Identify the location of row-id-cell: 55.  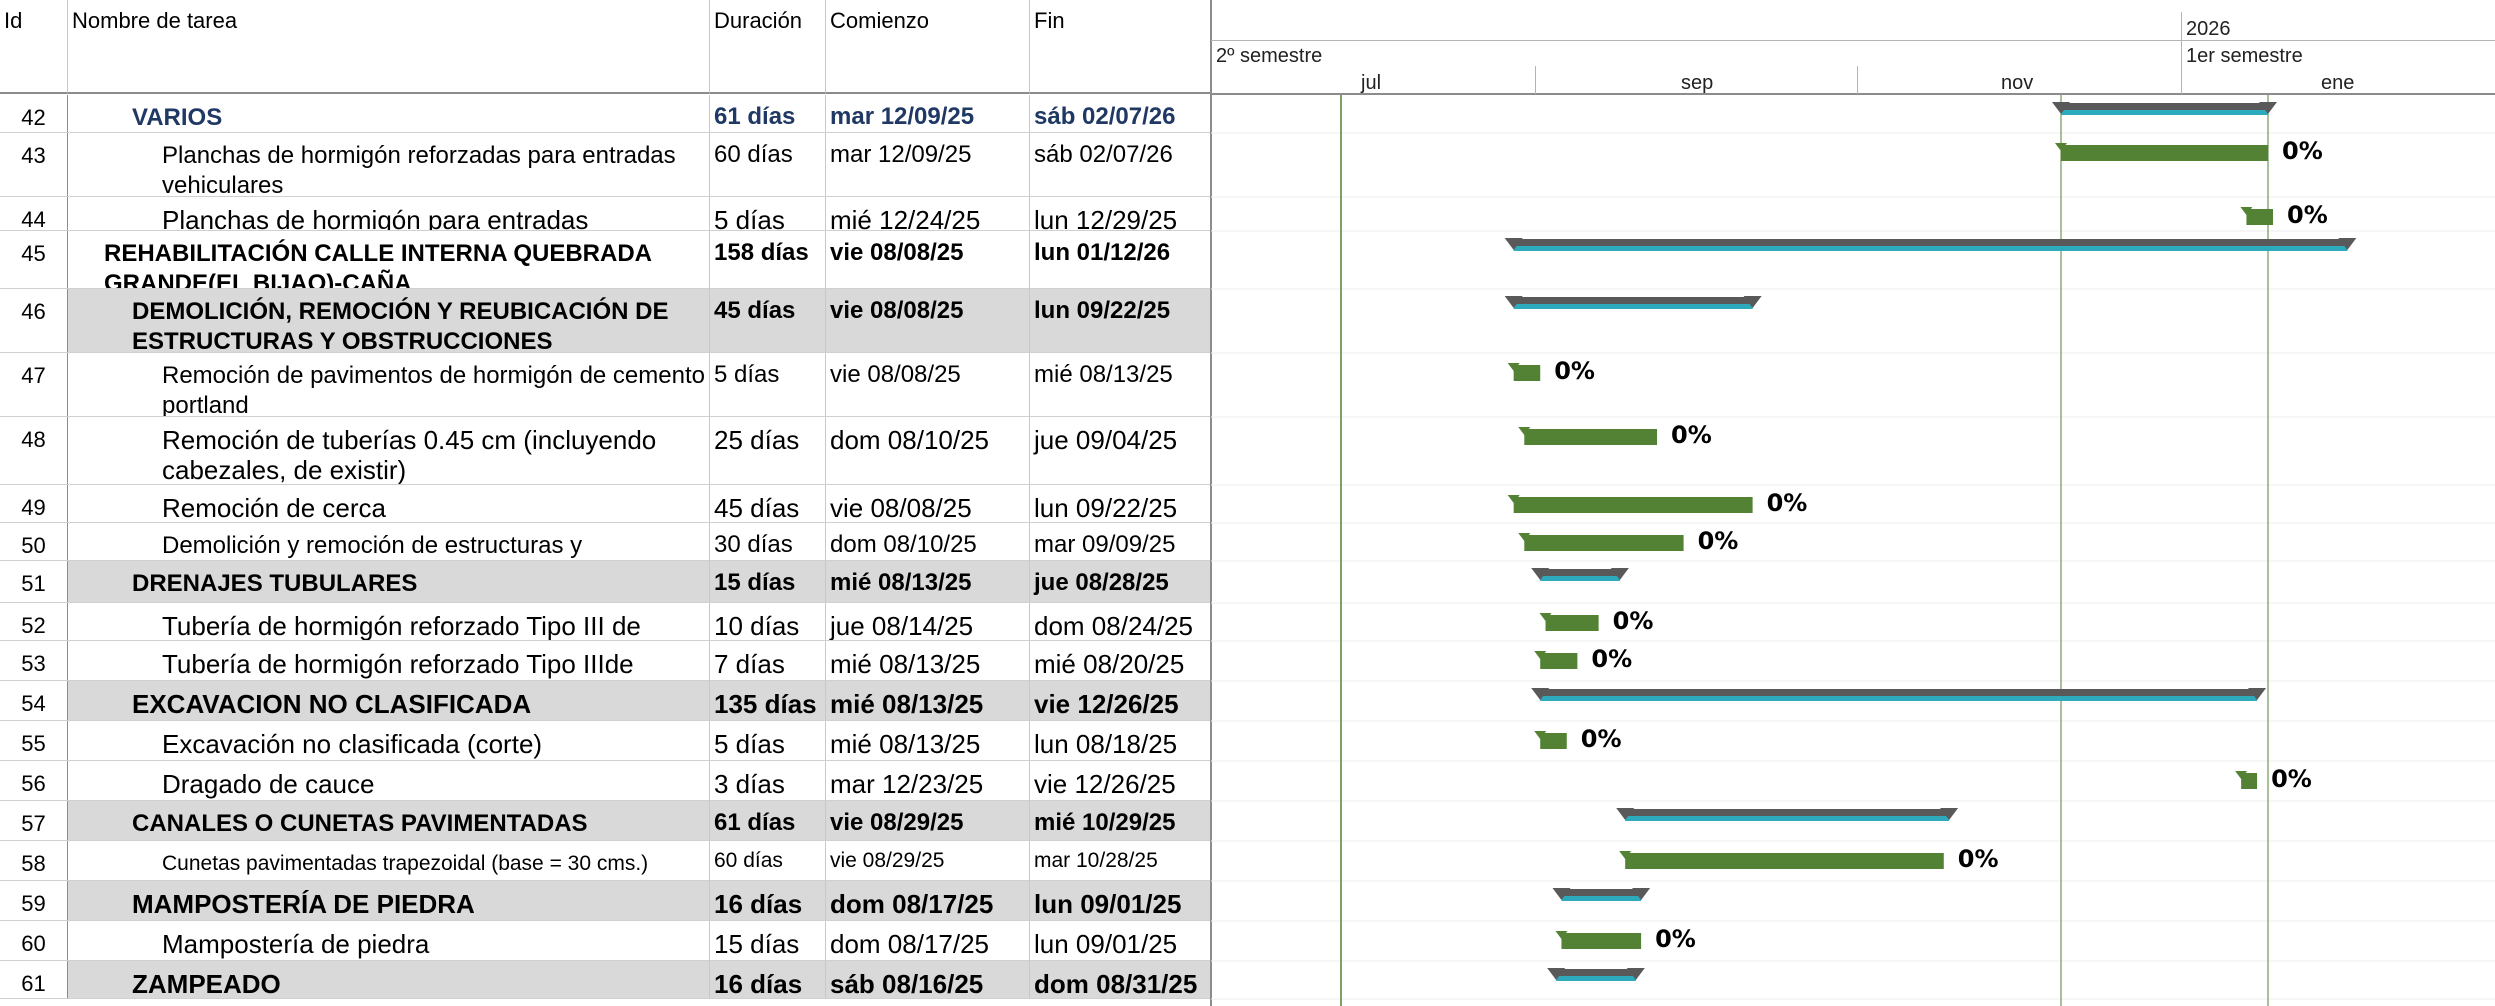
(34, 740).